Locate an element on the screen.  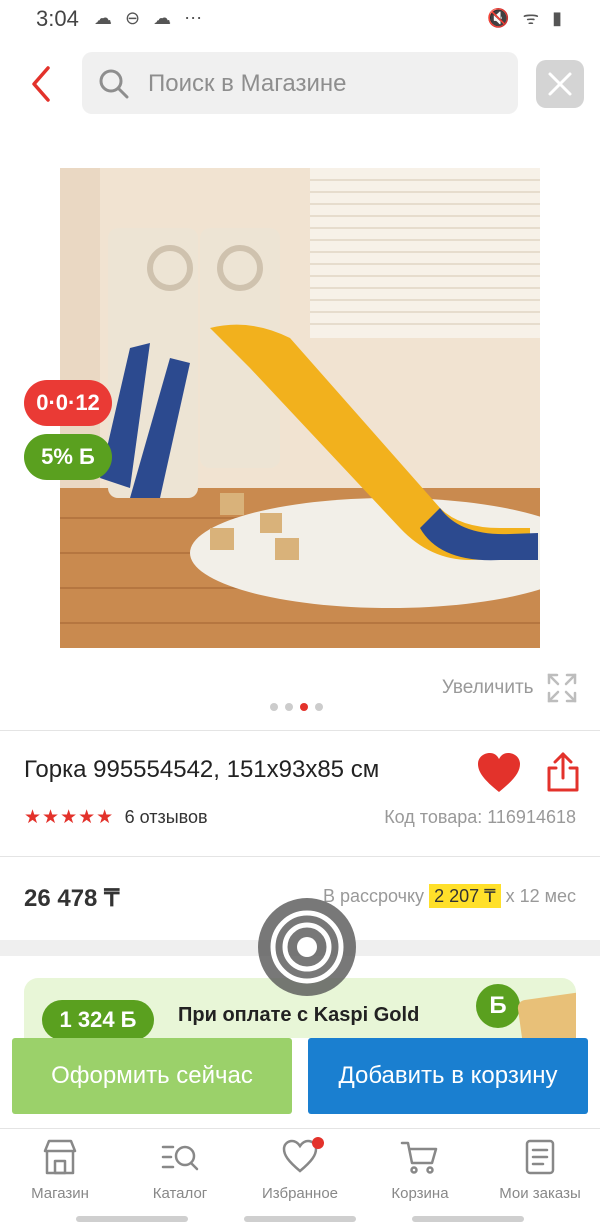
status-notification-icons: ☁ ⊖ ☁ ⋯ is located at coordinates (150, 18).